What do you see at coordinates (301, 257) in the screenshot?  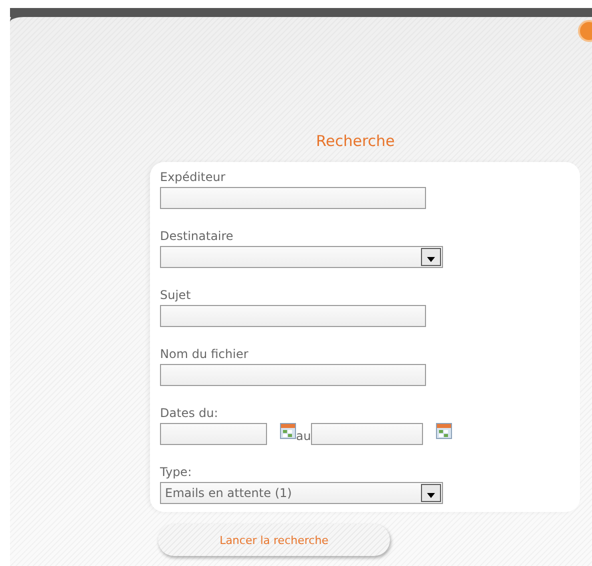 I see `dropdown` at bounding box center [301, 257].